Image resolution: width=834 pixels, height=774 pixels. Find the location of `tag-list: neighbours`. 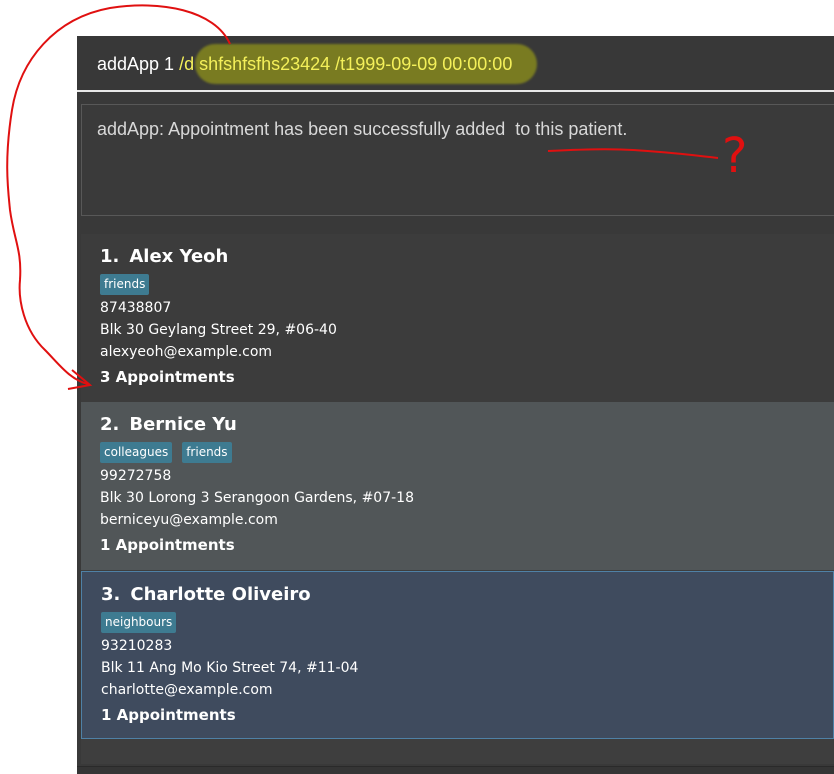

tag-list: neighbours is located at coordinates (139, 622).